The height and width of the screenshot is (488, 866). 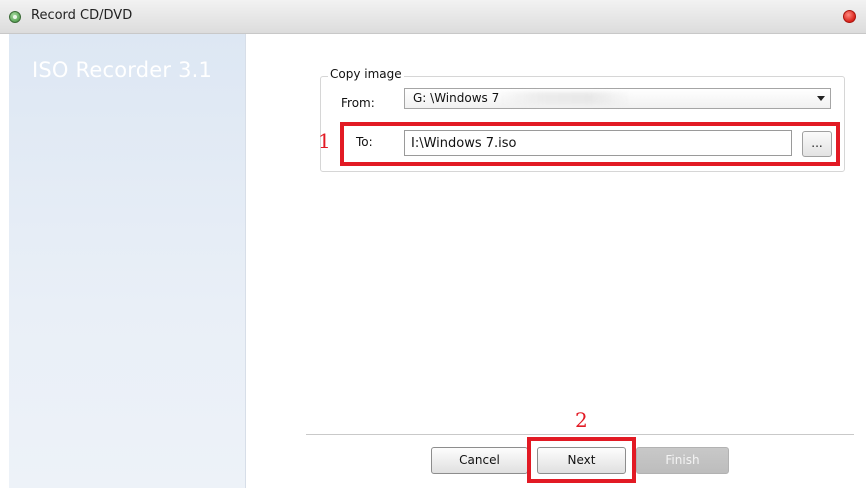 I want to click on app-name-heading: ISO Recorder 3.1, so click(x=122, y=70).